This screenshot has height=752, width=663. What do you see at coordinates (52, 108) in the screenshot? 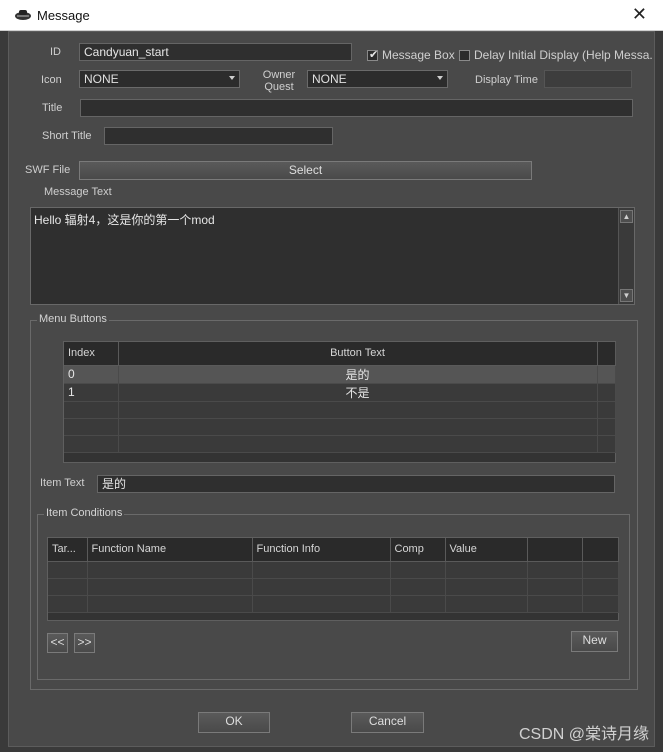
I see `title-label: Title` at bounding box center [52, 108].